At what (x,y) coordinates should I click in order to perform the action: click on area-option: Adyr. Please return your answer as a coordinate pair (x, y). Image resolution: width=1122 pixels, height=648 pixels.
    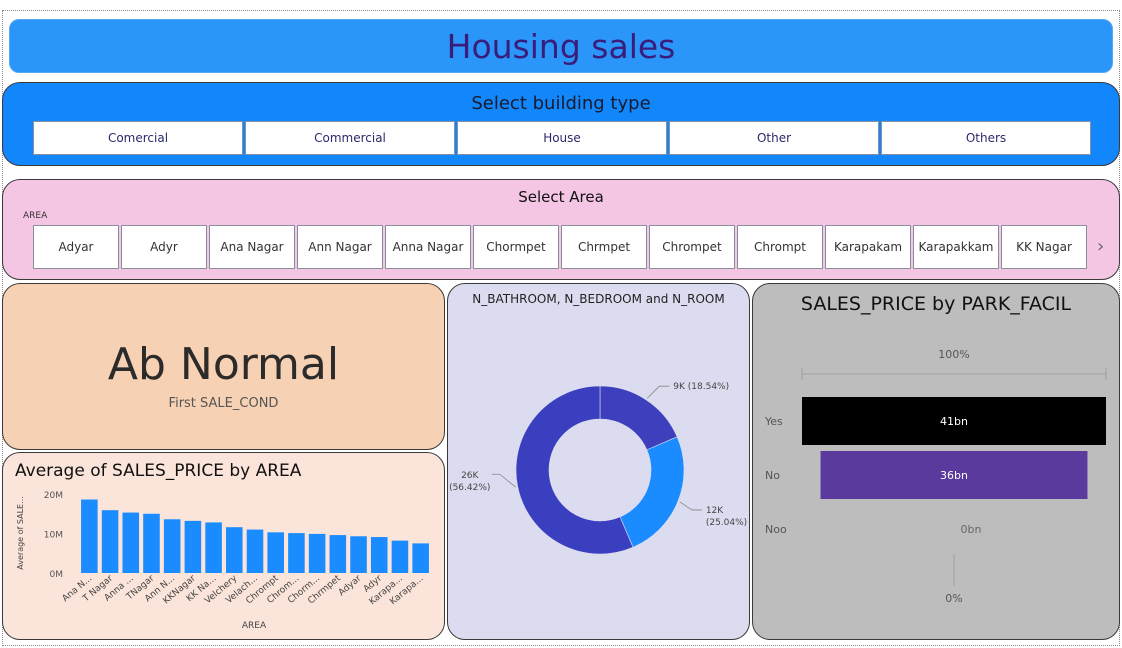
    Looking at the image, I should click on (164, 247).